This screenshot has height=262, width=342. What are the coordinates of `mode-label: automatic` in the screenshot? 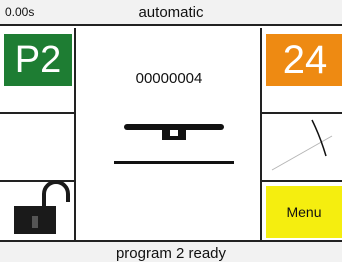 It's located at (171, 12).